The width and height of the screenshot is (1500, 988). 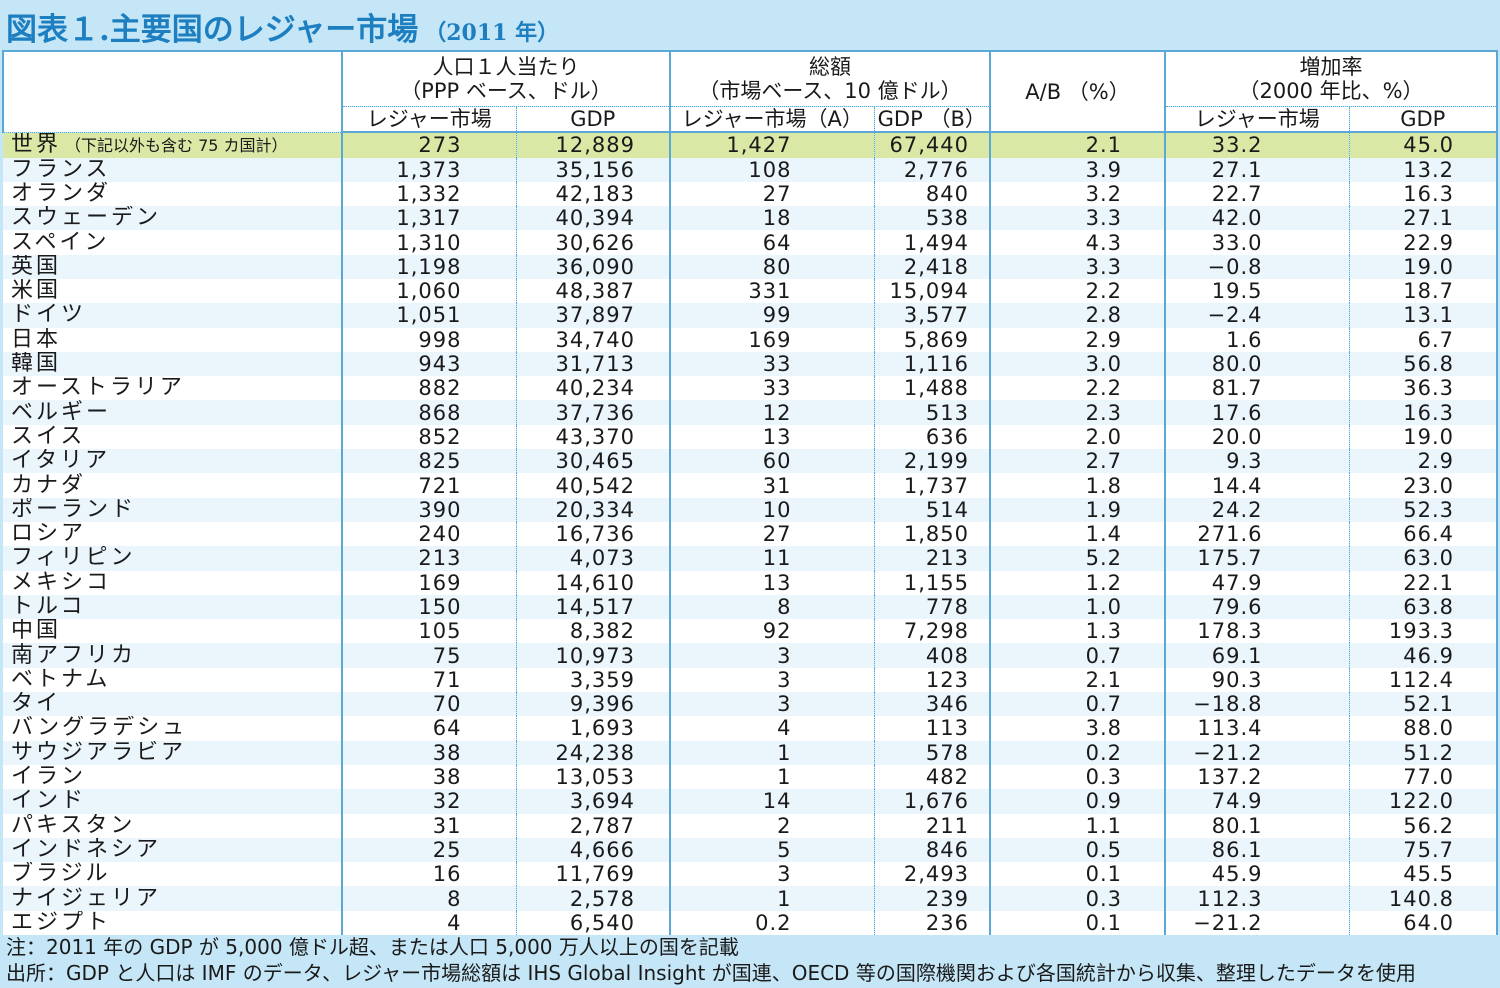 I want to click on country-name: タイ, so click(x=36, y=704).